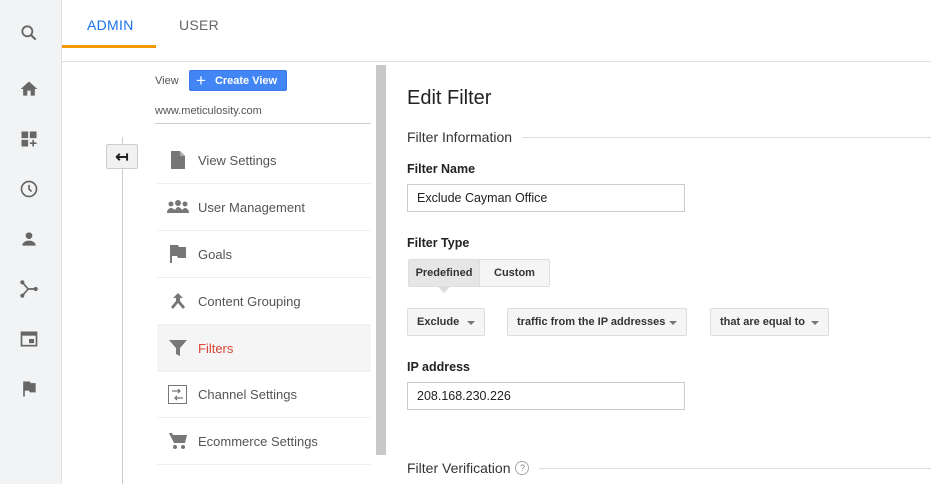  What do you see at coordinates (199, 25) in the screenshot?
I see `tab-user: USER` at bounding box center [199, 25].